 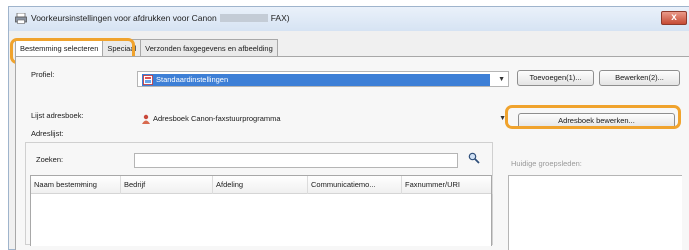 What do you see at coordinates (148, 80) in the screenshot?
I see `profile-icon` at bounding box center [148, 80].